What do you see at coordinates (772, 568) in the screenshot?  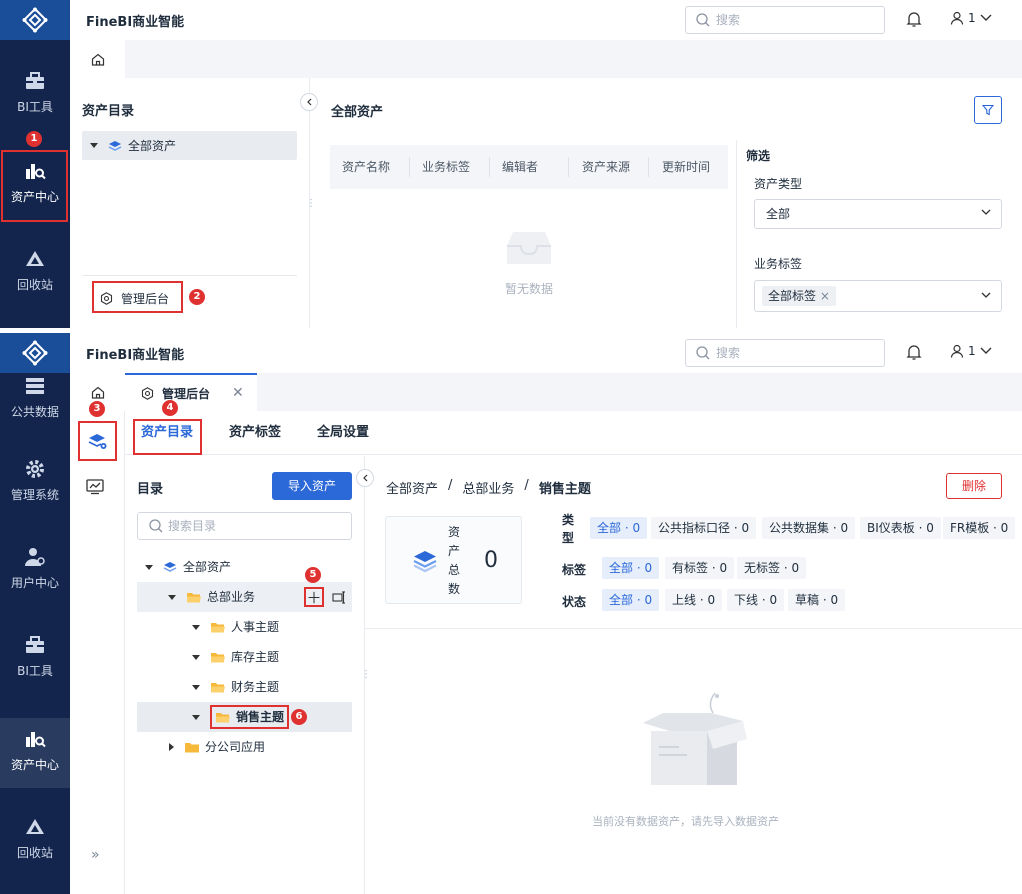 I see `tag-filter-untagged: 无标签 · 0` at bounding box center [772, 568].